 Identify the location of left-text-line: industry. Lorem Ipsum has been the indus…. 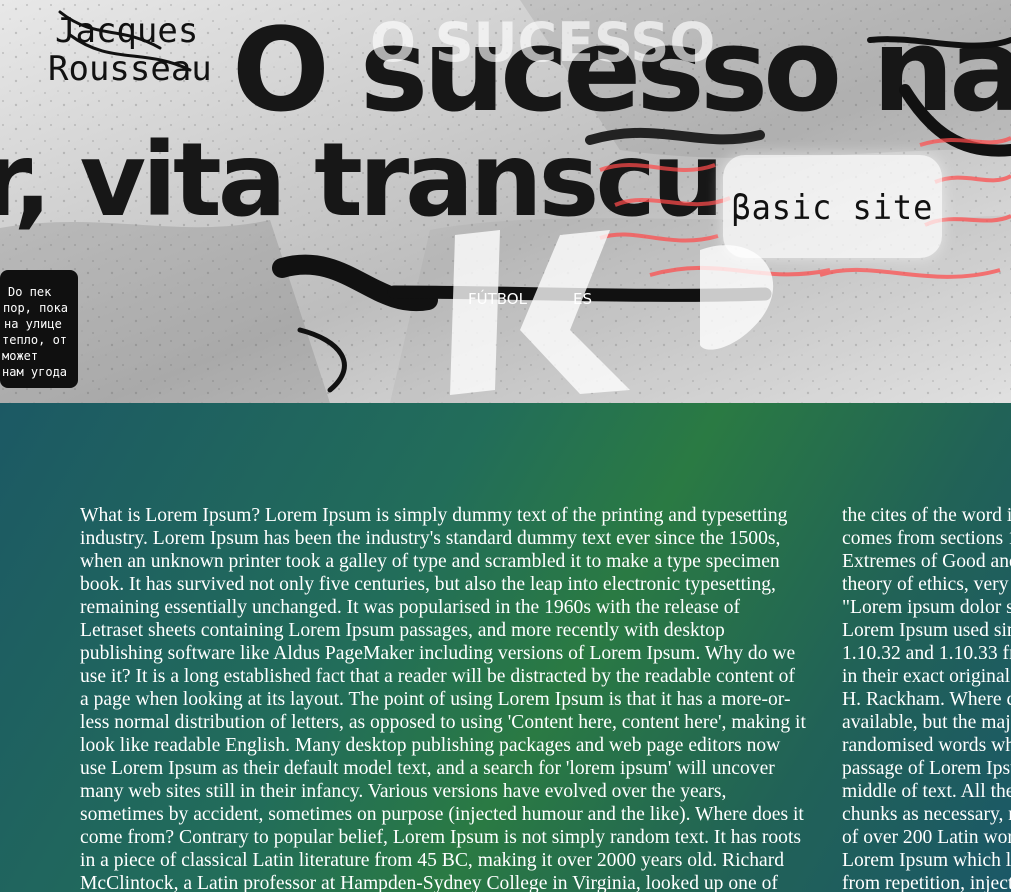
(430, 538).